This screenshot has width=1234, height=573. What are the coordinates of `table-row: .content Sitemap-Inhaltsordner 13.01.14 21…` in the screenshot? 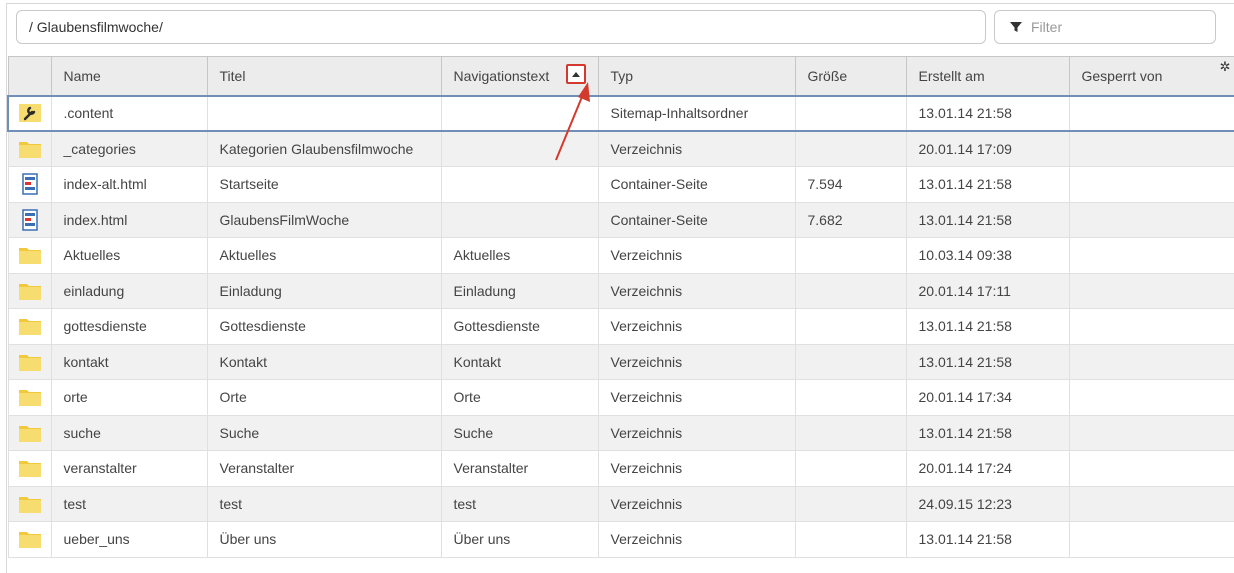 It's located at (620, 113).